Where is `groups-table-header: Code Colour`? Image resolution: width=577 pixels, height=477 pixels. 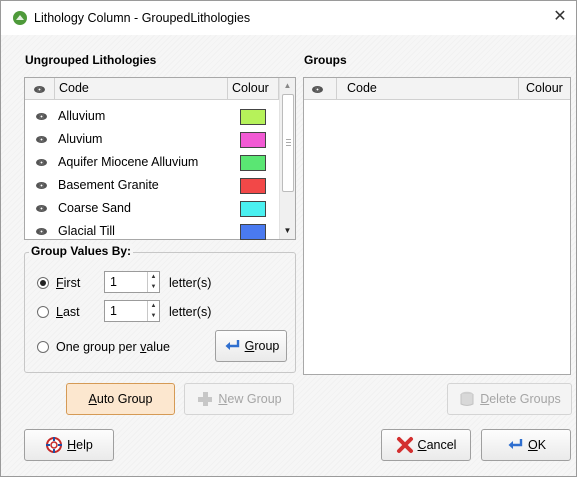 groups-table-header: Code Colour is located at coordinates (437, 89).